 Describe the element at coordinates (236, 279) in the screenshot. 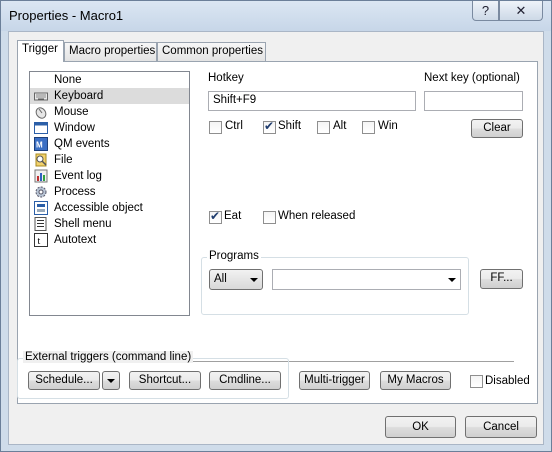

I see `programs-scope-dropdown: All` at that location.